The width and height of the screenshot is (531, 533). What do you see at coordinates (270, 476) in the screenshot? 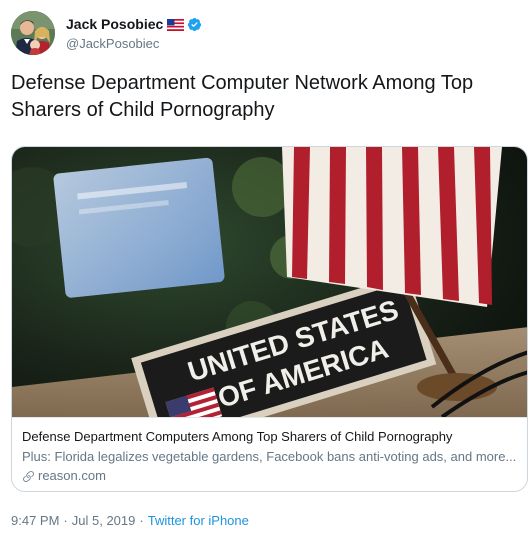
I see `card-domain: reason.com` at bounding box center [270, 476].